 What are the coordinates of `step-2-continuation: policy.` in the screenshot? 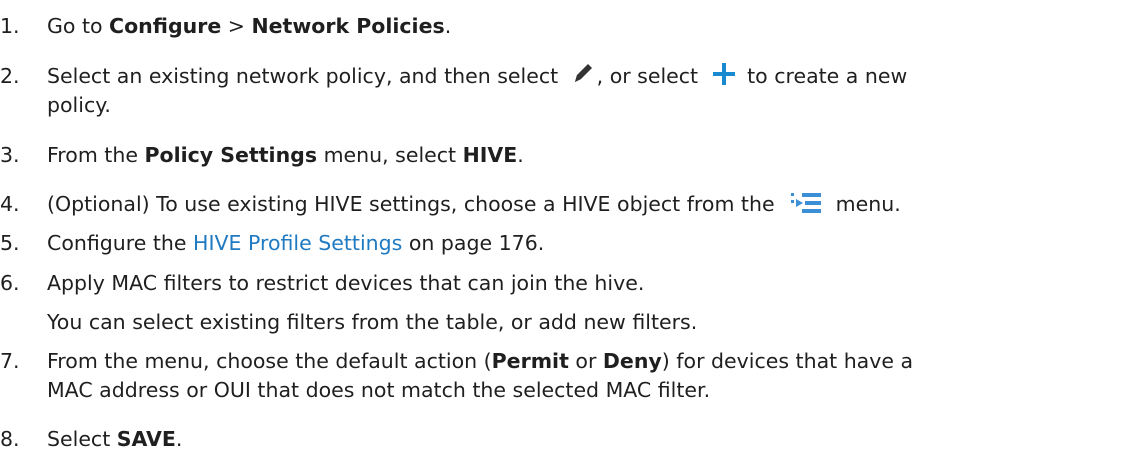 It's located at (79, 105).